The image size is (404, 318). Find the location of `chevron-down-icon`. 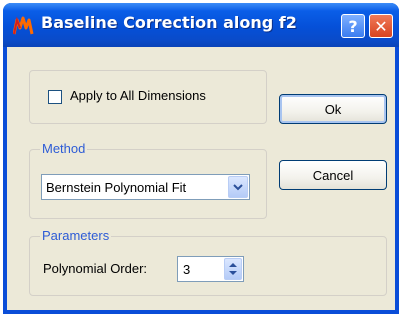

chevron-down-icon is located at coordinates (238, 187).